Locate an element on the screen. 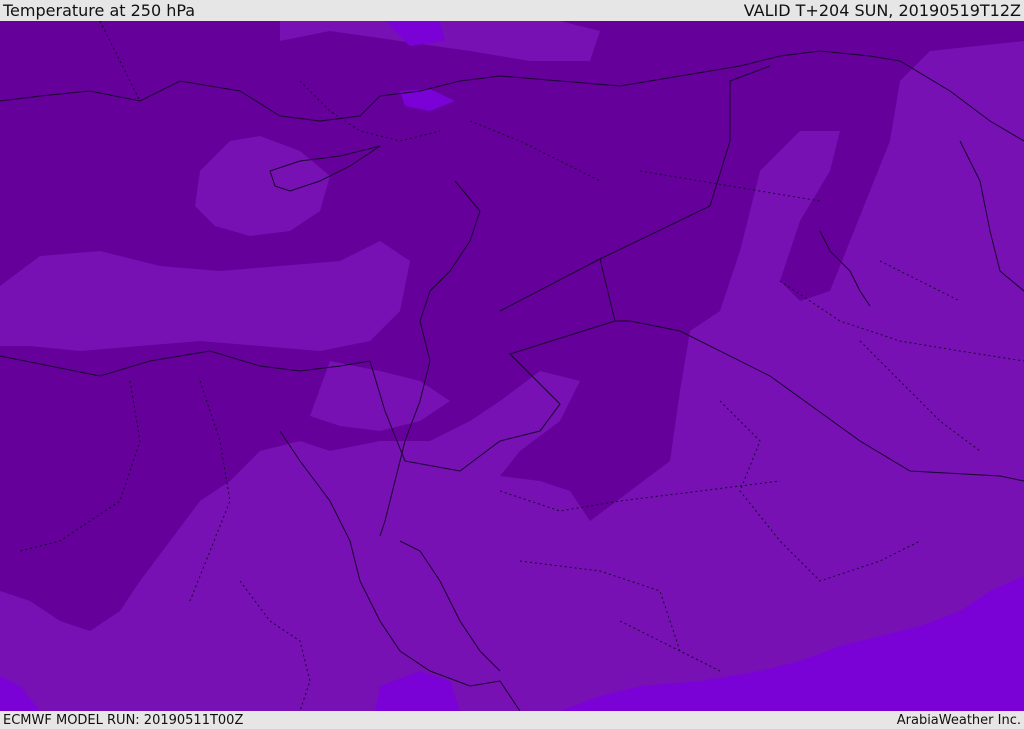 The image size is (1024, 729). credit: ArabiaWeather Inc. is located at coordinates (958, 720).